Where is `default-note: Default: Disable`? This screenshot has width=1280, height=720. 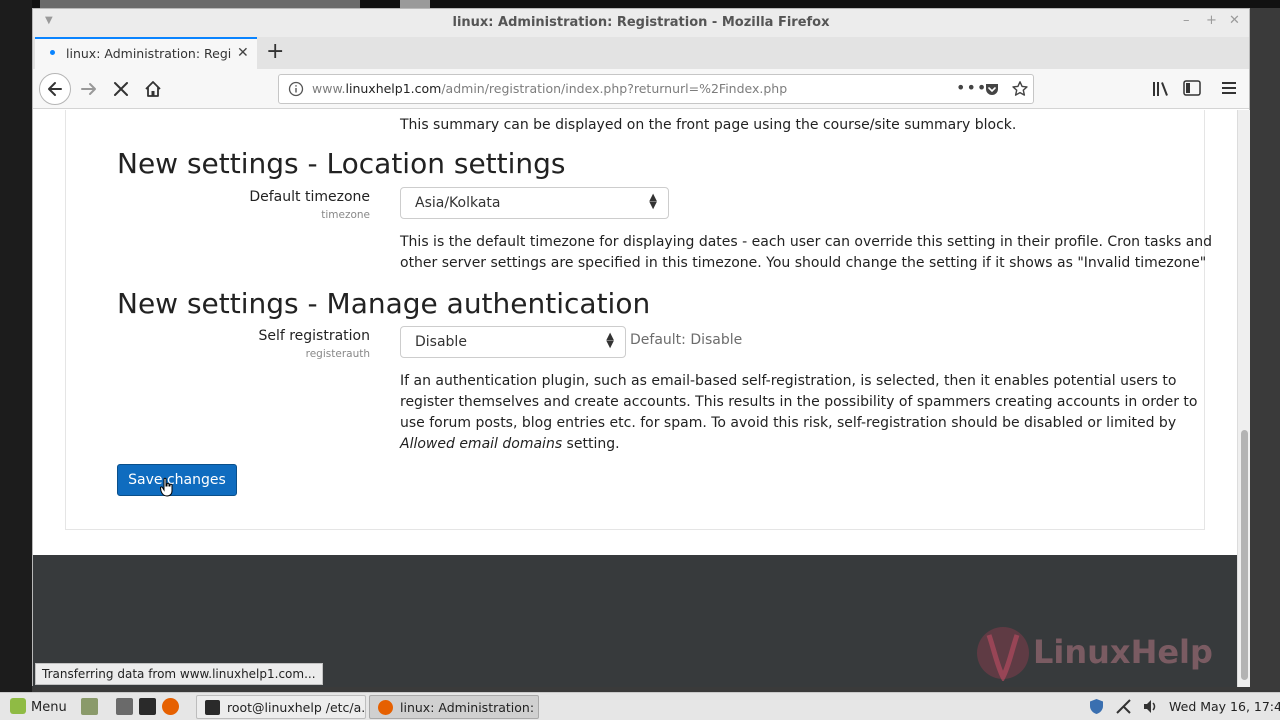
default-note: Default: Disable is located at coordinates (686, 340).